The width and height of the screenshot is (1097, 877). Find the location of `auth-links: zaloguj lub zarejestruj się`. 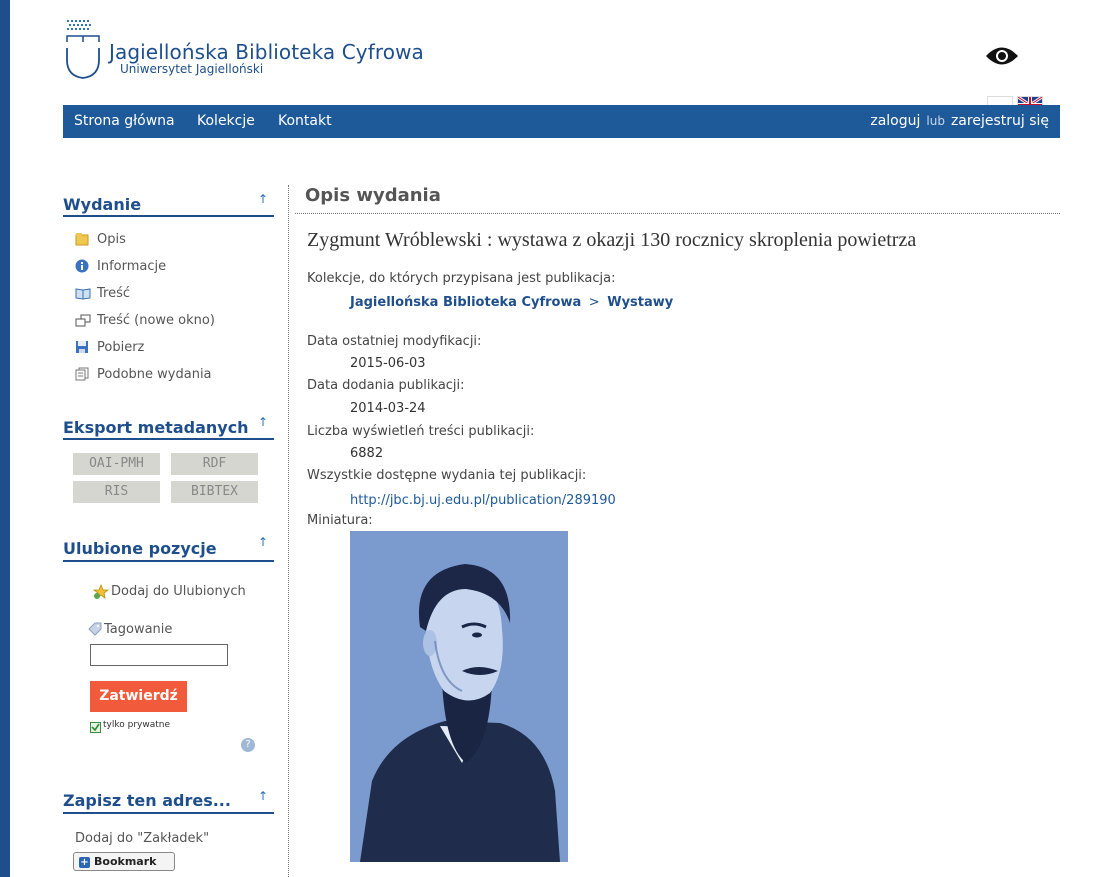

auth-links: zaloguj lub zarejestruj się is located at coordinates (959, 121).